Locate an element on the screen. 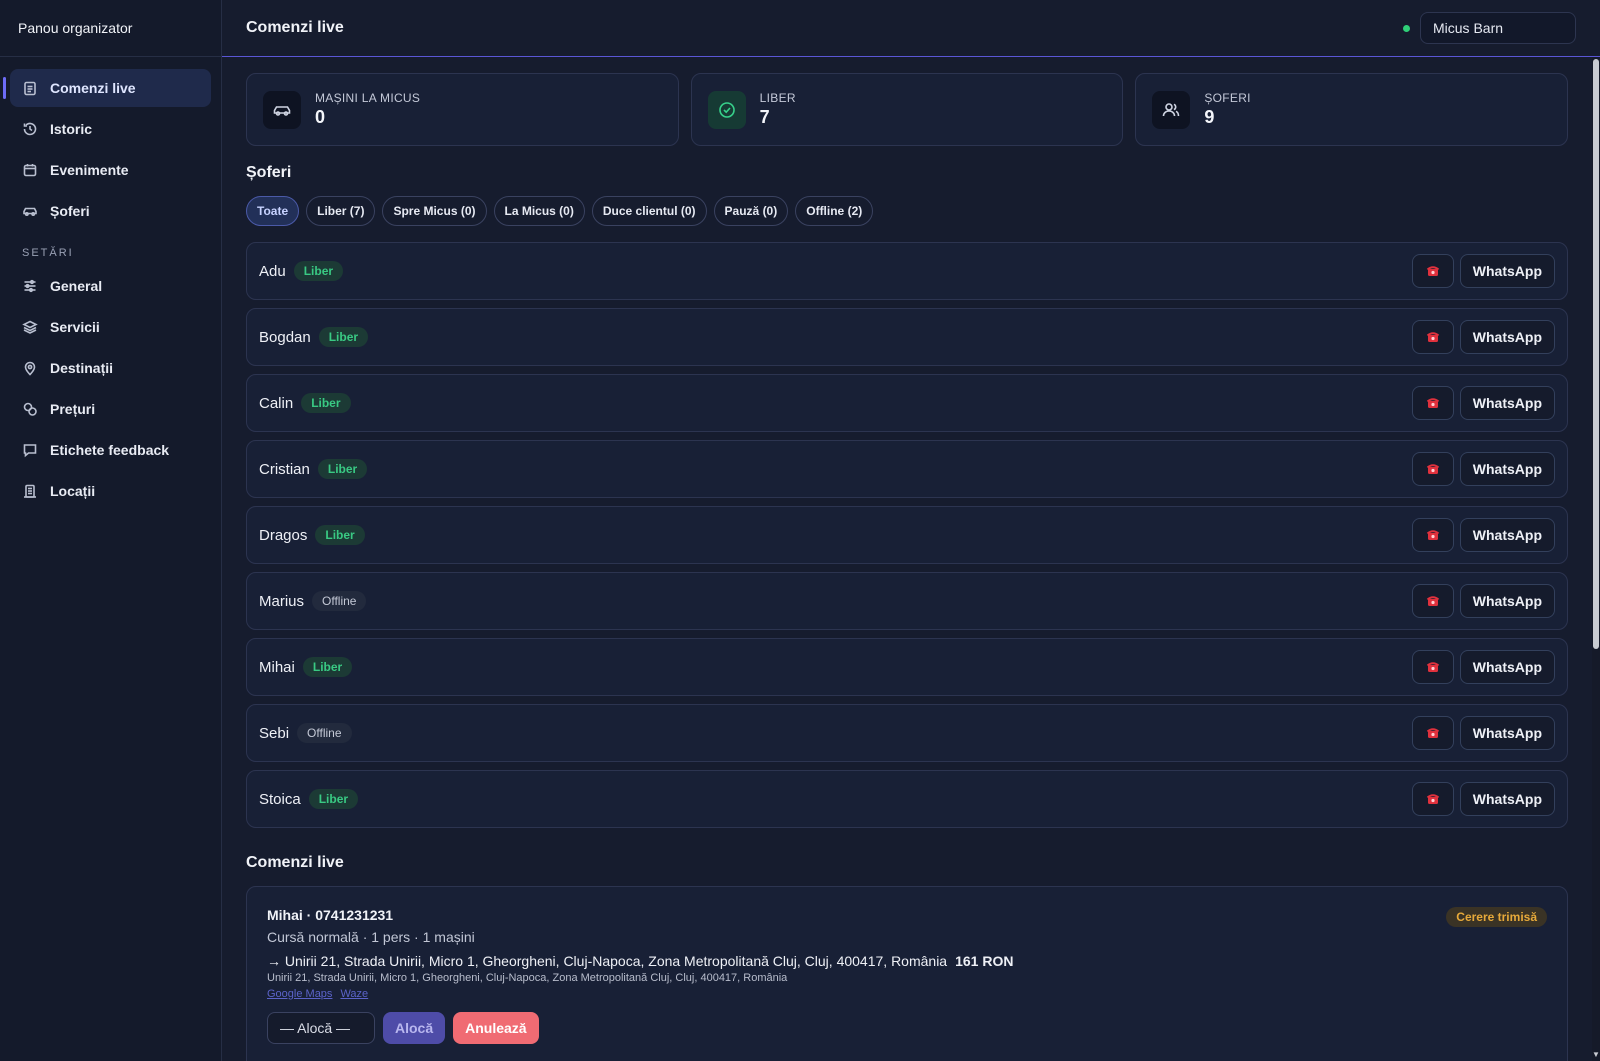 The width and height of the screenshot is (1600, 1061). filter-toate: Toate is located at coordinates (273, 211).